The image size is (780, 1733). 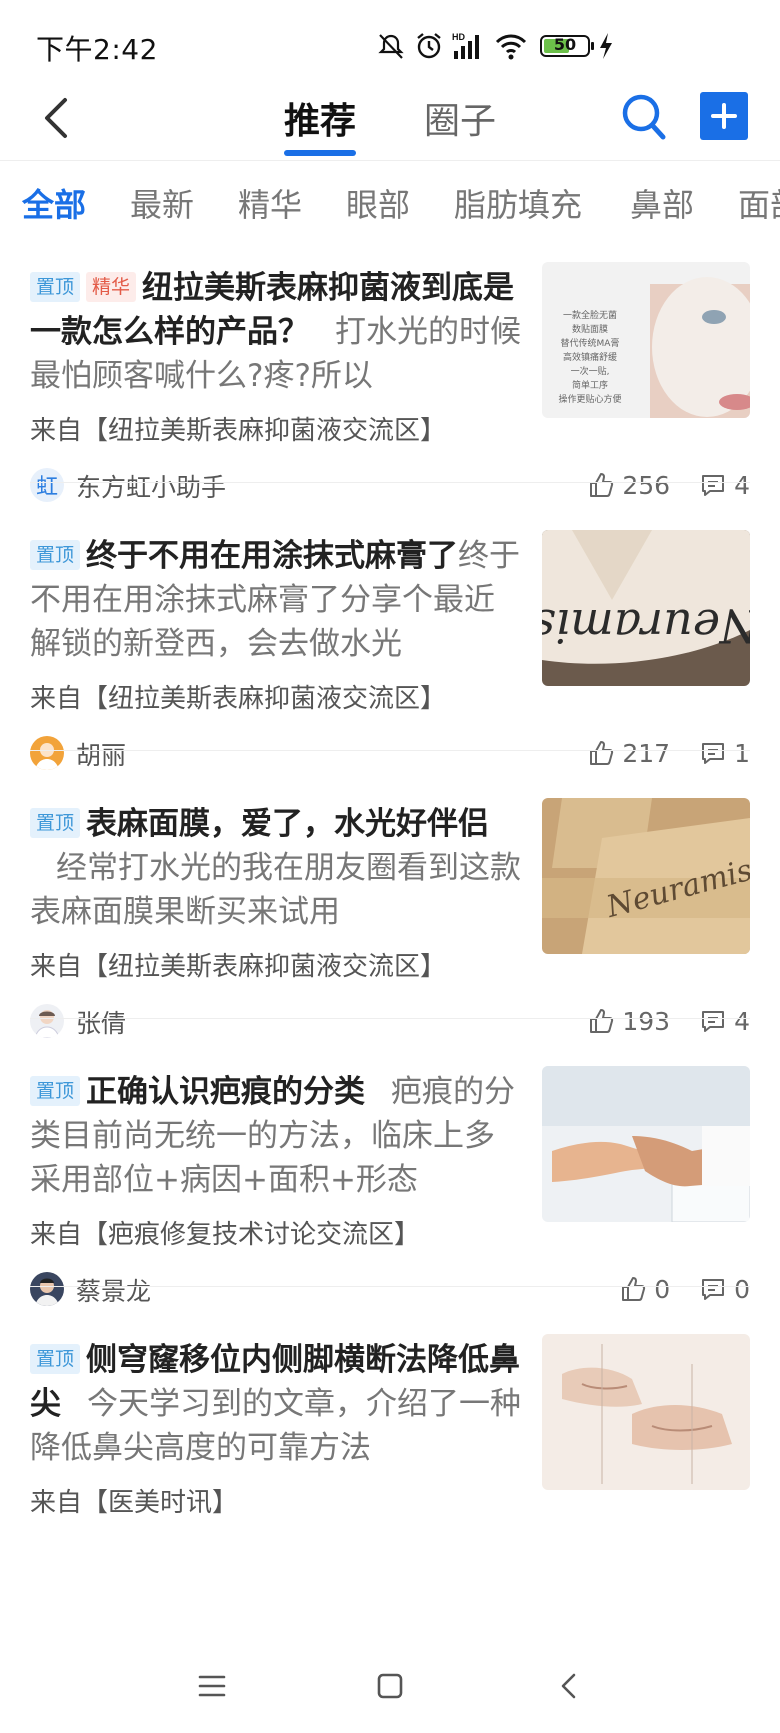 What do you see at coordinates (742, 1021) in the screenshot?
I see `comment-count: 4` at bounding box center [742, 1021].